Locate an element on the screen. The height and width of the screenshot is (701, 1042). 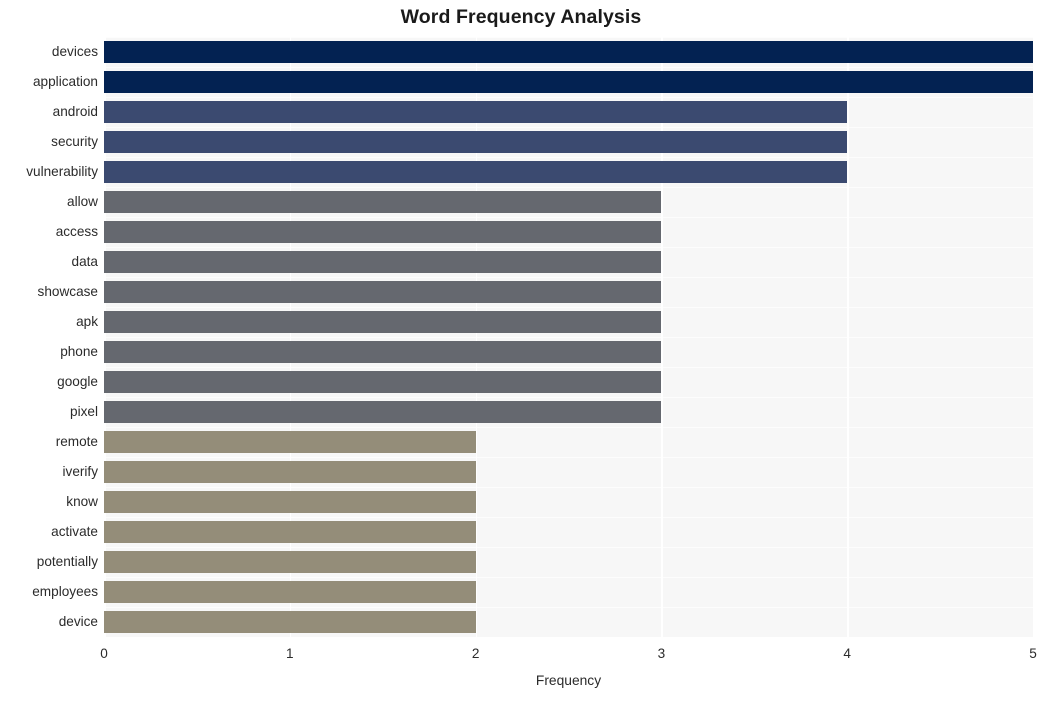
bar-showcase is located at coordinates (383, 292).